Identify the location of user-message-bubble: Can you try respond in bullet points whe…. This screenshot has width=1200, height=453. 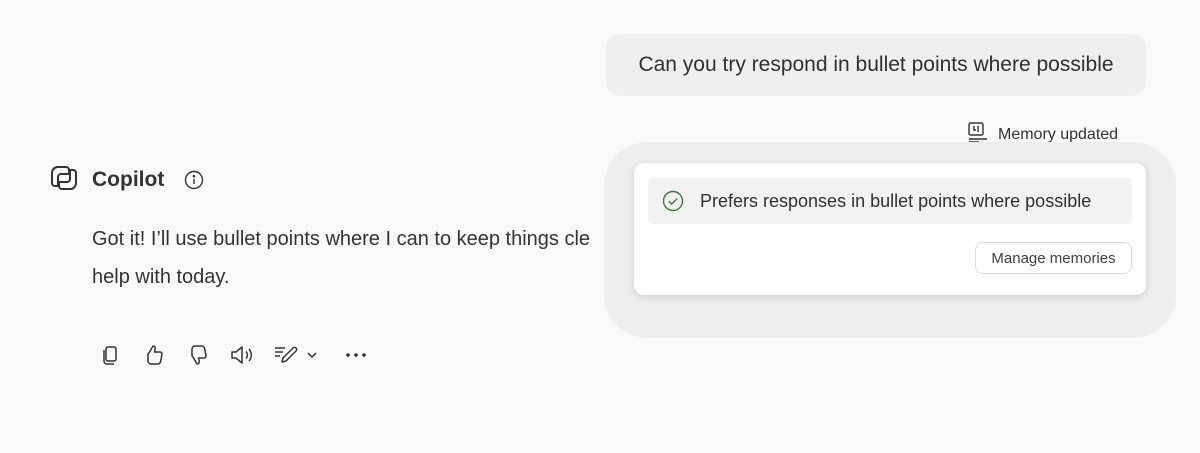
(876, 65).